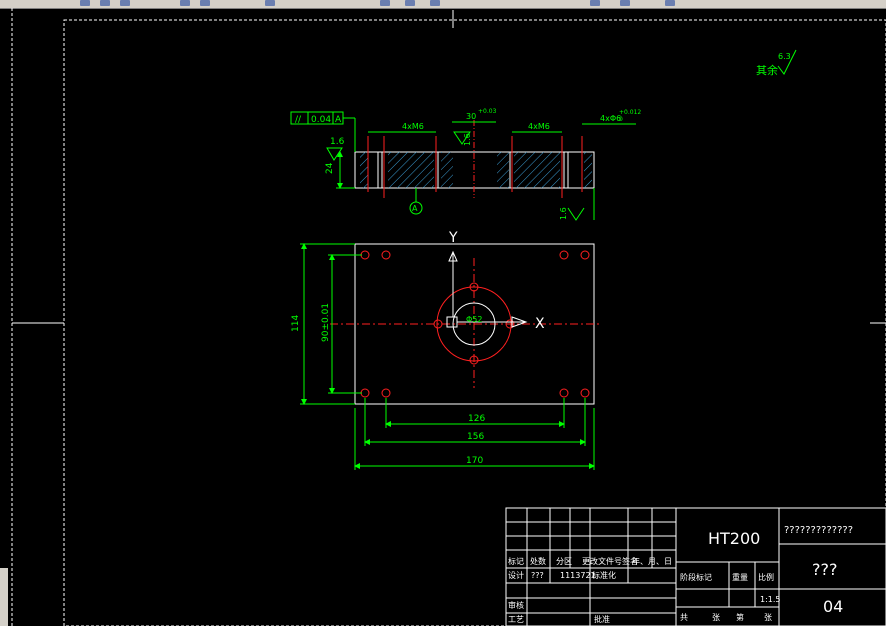 Image resolution: width=886 pixels, height=626 pixels. Describe the element at coordinates (625, 3) in the screenshot. I see `layer-icon` at that location.